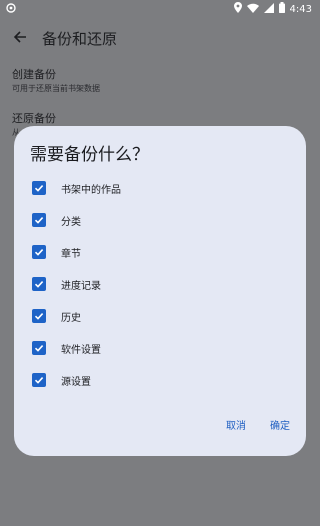 The image size is (320, 526). I want to click on app-bar: 备份和还原, so click(160, 38).